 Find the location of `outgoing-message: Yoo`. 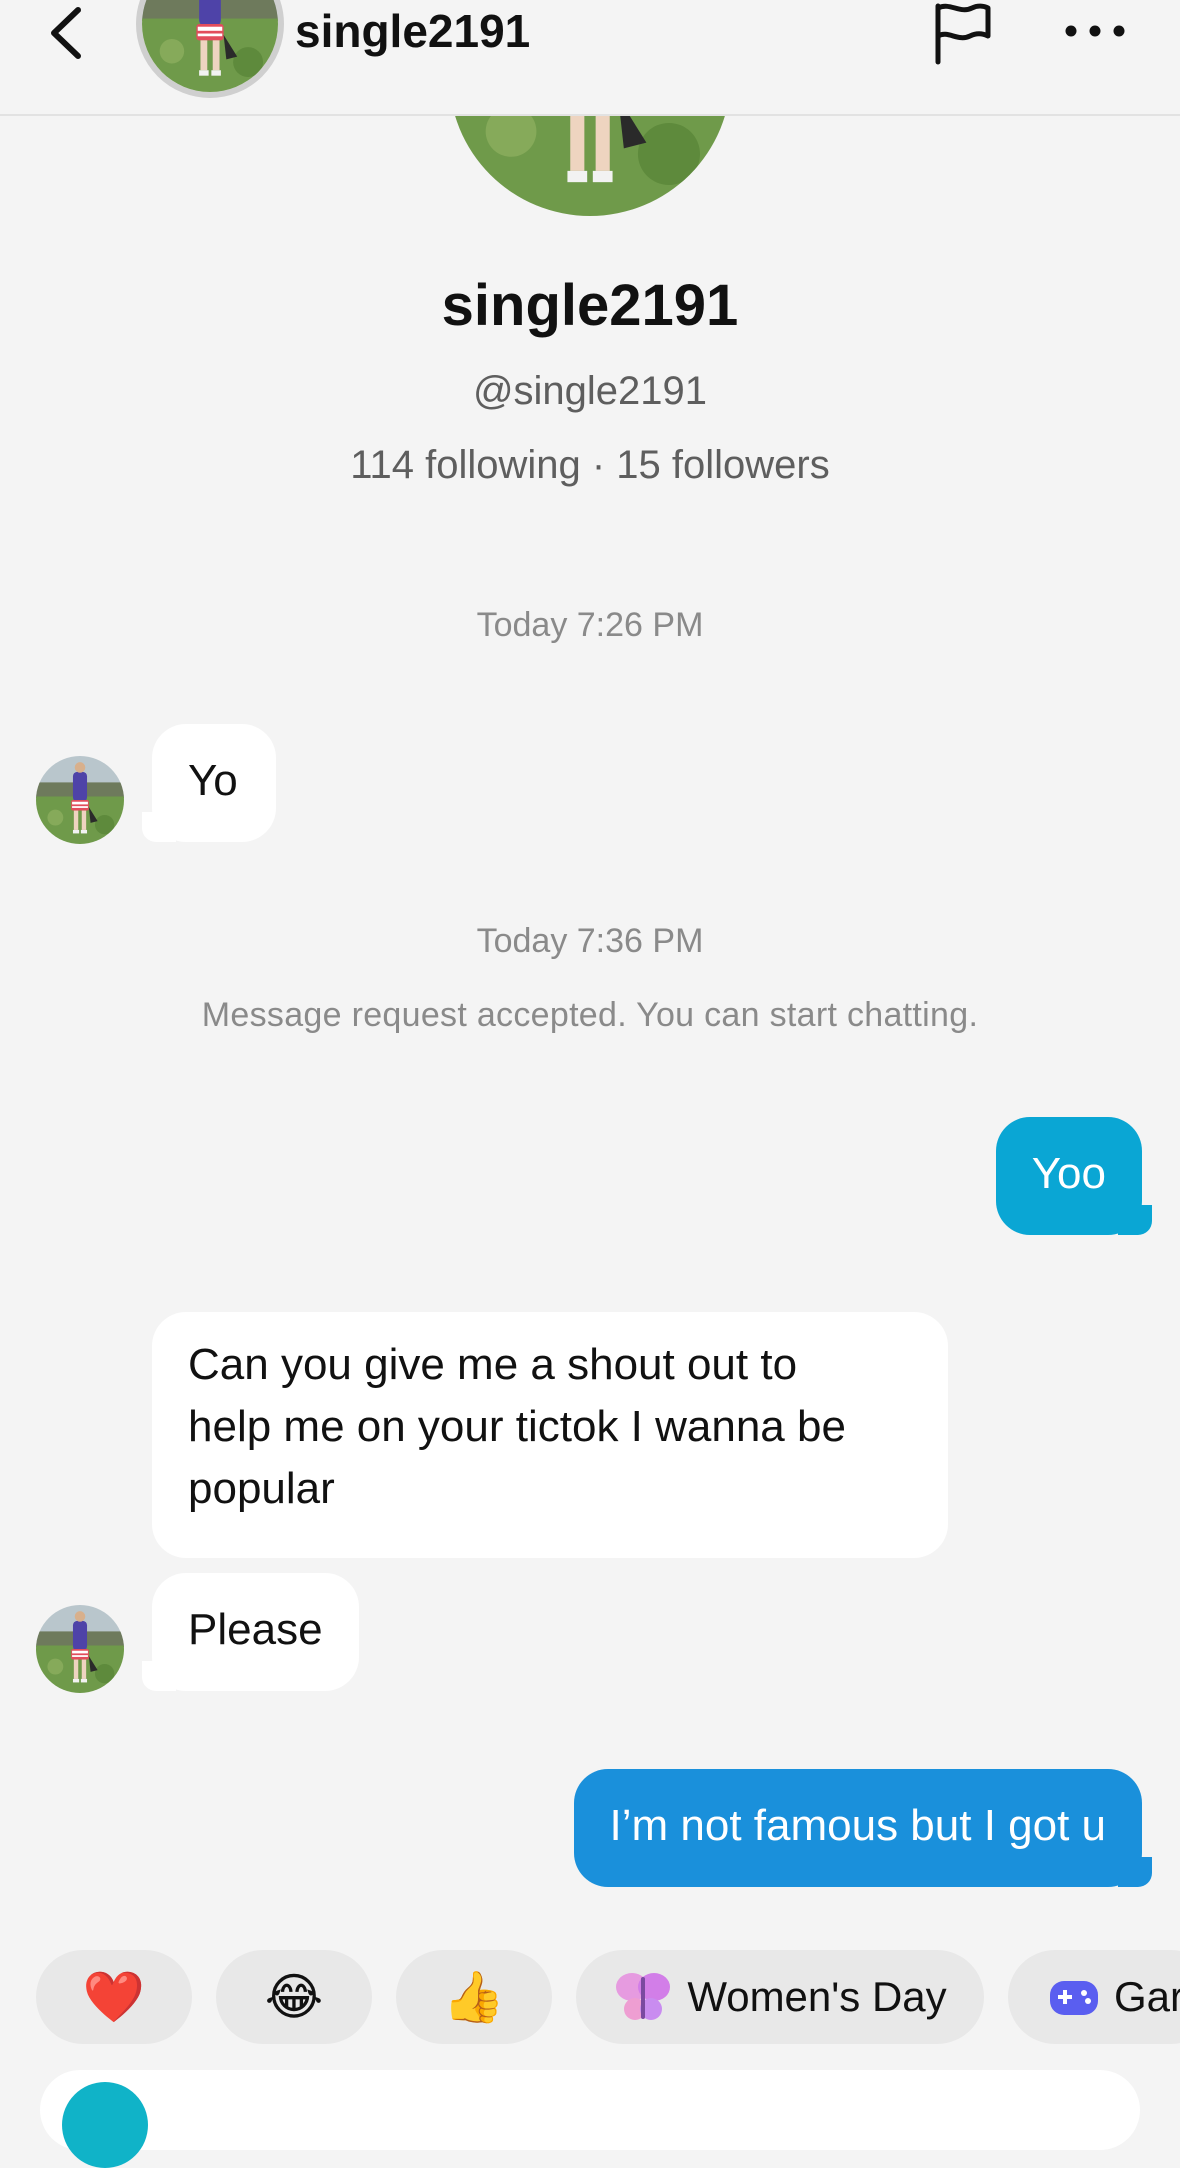

outgoing-message: Yoo is located at coordinates (1074, 1176).